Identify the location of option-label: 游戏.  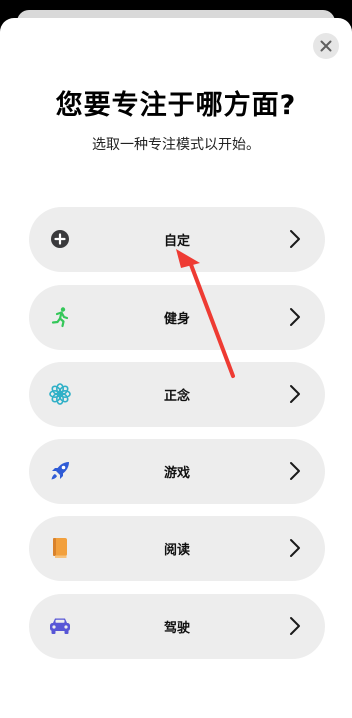
(176, 473).